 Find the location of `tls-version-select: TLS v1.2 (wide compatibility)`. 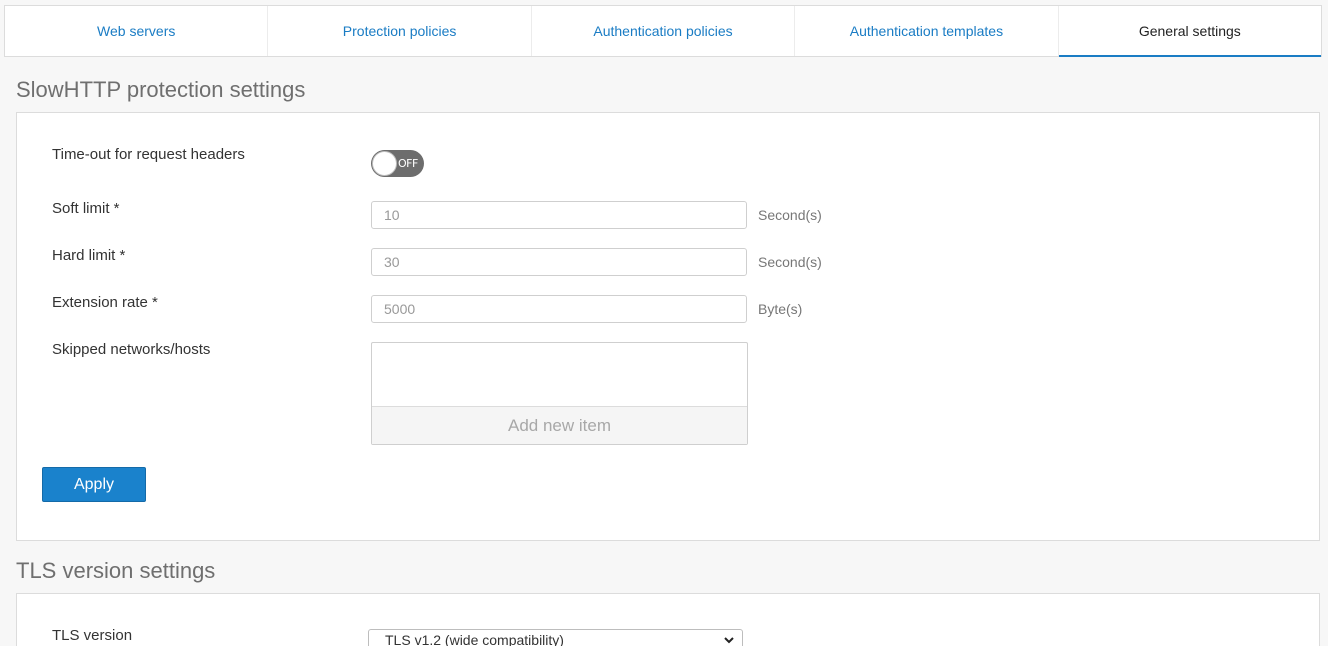

tls-version-select: TLS v1.2 (wide compatibility) is located at coordinates (555, 637).